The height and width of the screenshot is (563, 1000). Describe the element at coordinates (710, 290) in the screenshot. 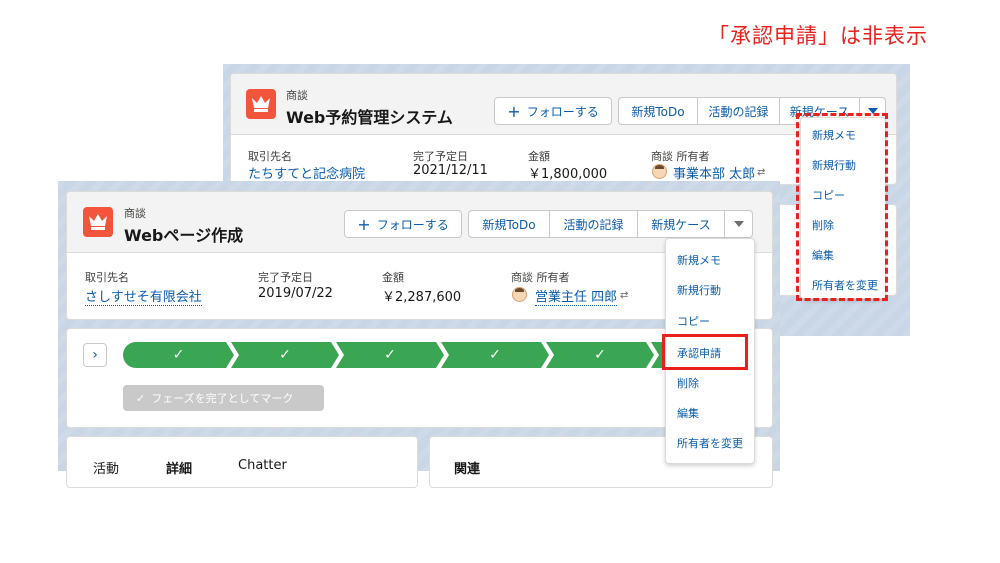

I see `menu-item-new-event: 新規行動` at that location.